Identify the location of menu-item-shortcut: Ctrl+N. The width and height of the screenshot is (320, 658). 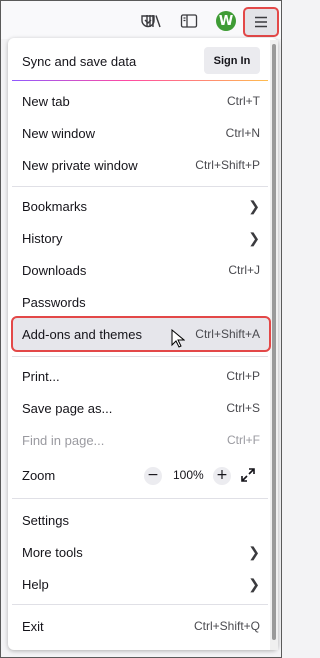
(242, 133).